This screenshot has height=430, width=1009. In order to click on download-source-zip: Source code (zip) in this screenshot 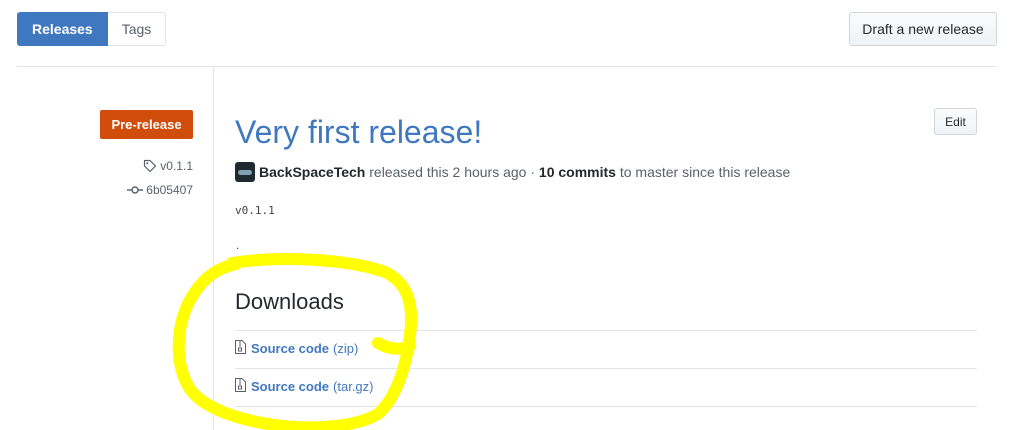, I will do `click(296, 348)`.